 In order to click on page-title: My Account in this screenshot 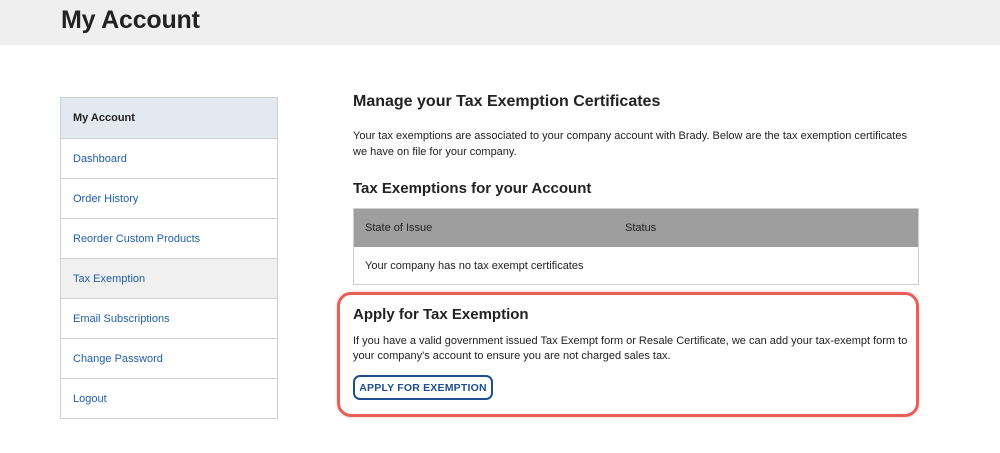, I will do `click(130, 20)`.